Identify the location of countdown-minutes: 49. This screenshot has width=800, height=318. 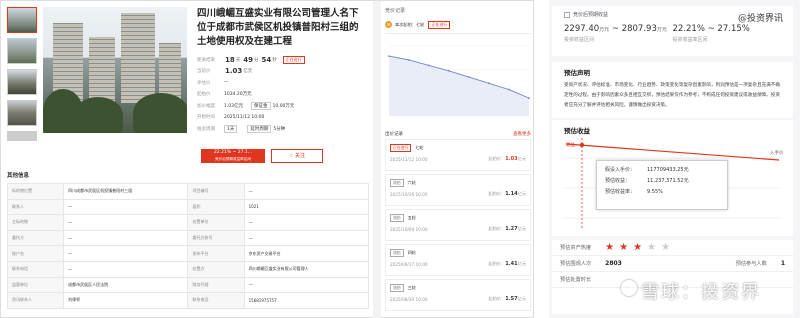
(248, 59).